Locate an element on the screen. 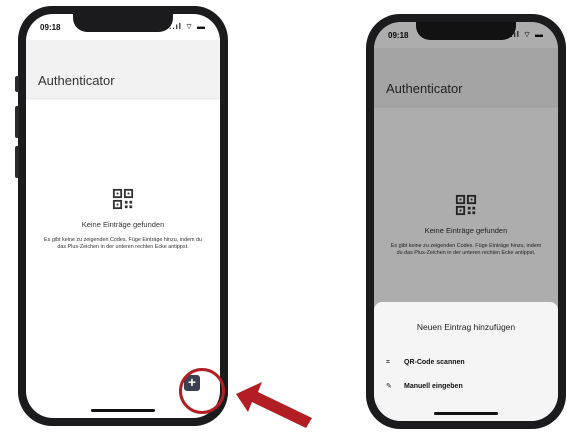 The image size is (567, 432). empty-title: Keine Einträge gefunden is located at coordinates (123, 224).